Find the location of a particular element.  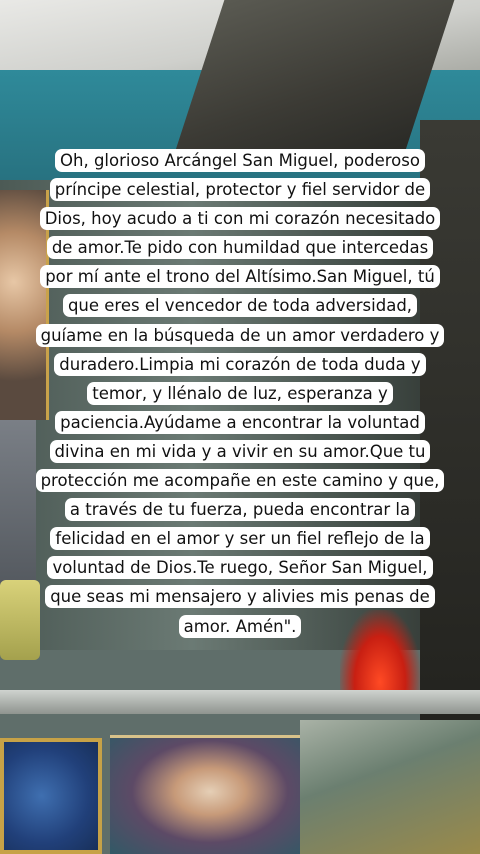

prayer-card-left is located at coordinates (51, 796).